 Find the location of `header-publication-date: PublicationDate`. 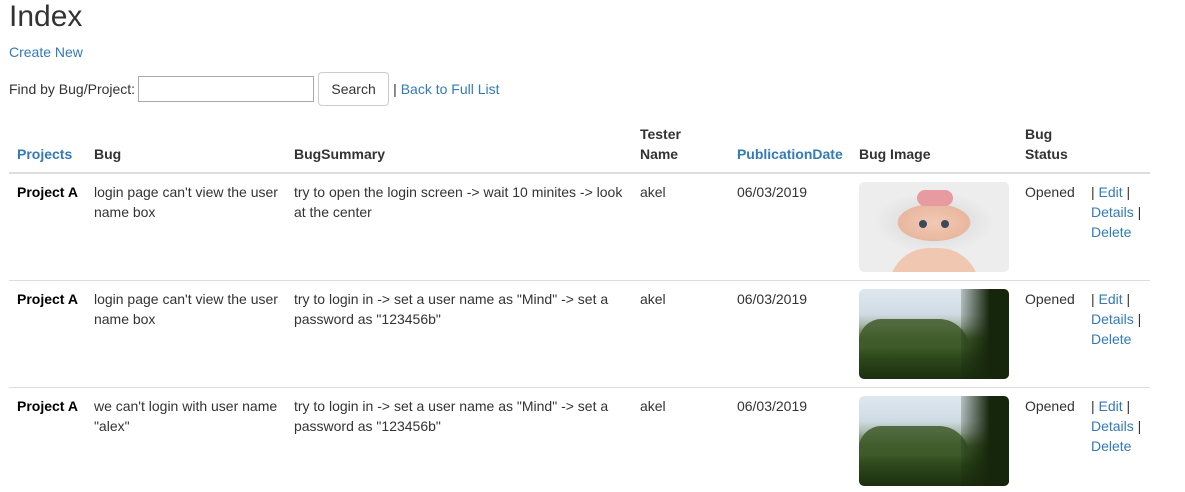

header-publication-date: PublicationDate is located at coordinates (789, 148).